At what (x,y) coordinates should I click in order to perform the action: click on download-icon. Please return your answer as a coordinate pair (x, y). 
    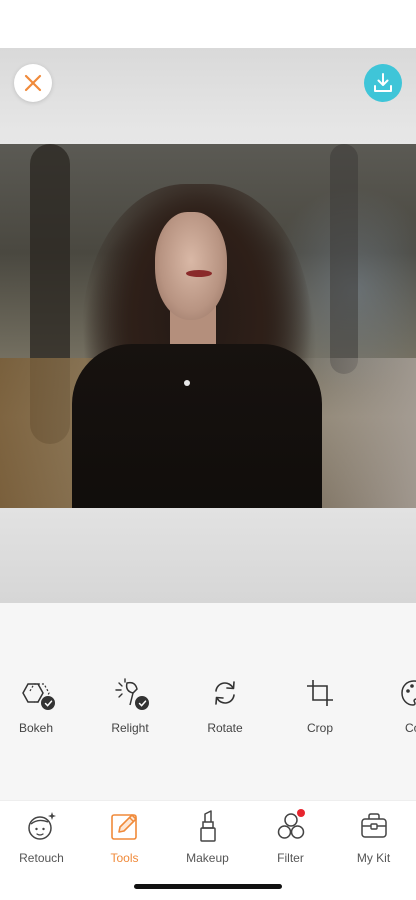
    Looking at the image, I should click on (383, 82).